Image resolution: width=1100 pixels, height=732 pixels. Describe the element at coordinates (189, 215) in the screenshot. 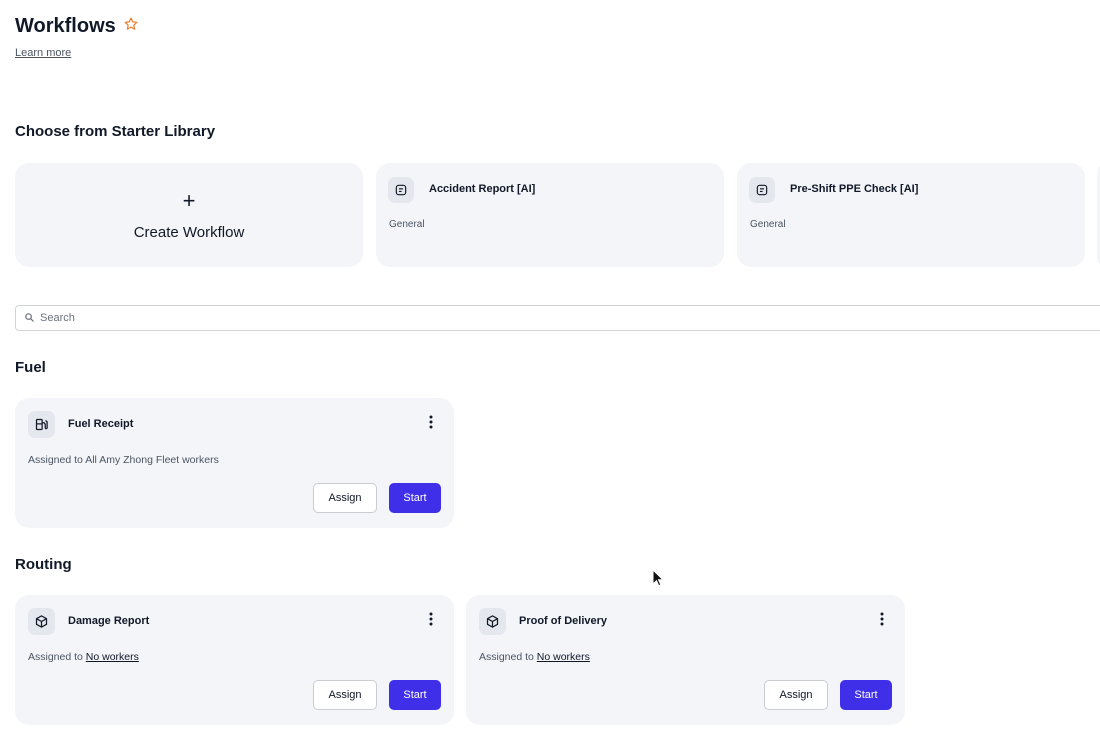

I see `create-workflow-card: + Create Workflow` at that location.